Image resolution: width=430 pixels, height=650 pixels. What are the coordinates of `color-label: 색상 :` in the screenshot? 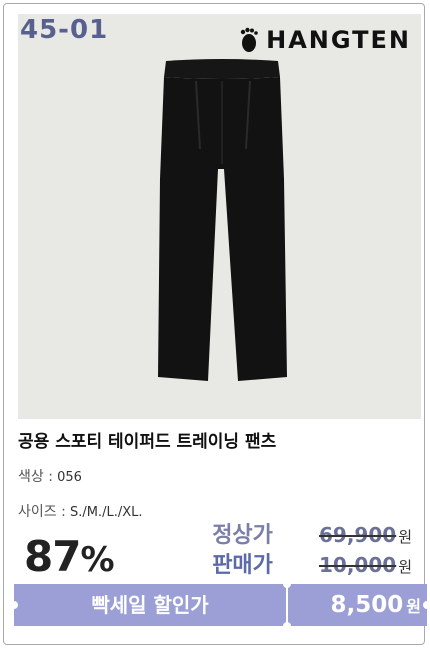 It's located at (35, 477).